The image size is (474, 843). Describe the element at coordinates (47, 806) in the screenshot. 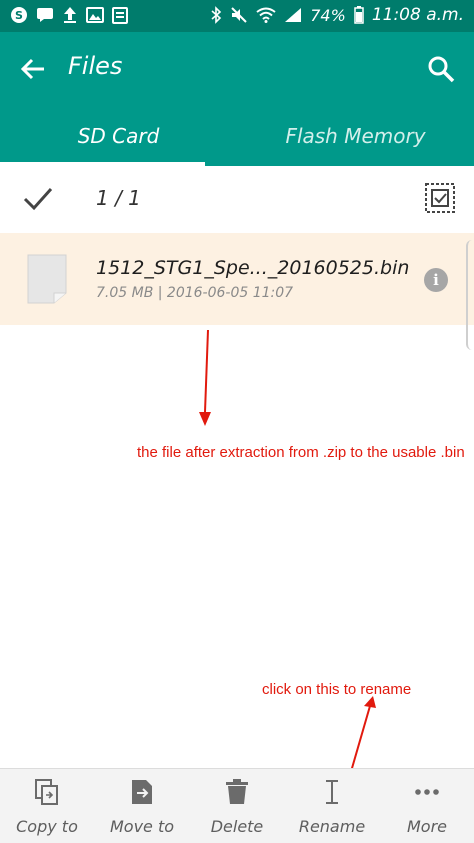

I see `copy-to-button: Copy to` at that location.